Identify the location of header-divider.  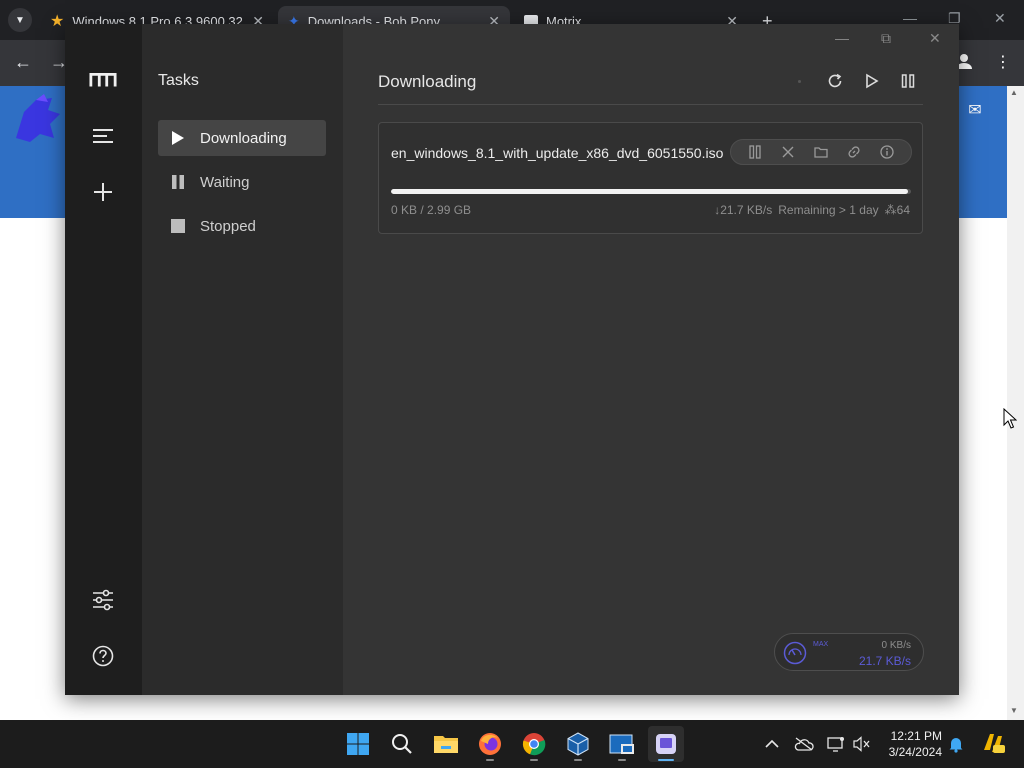
(650, 104).